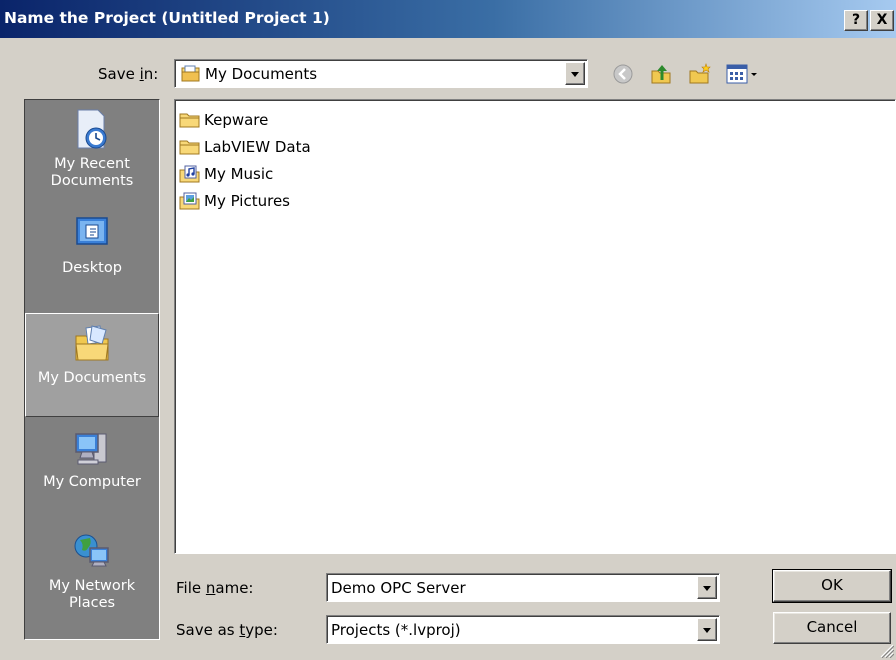 This screenshot has width=896, height=660. I want to click on file-name: My Music, so click(239, 174).